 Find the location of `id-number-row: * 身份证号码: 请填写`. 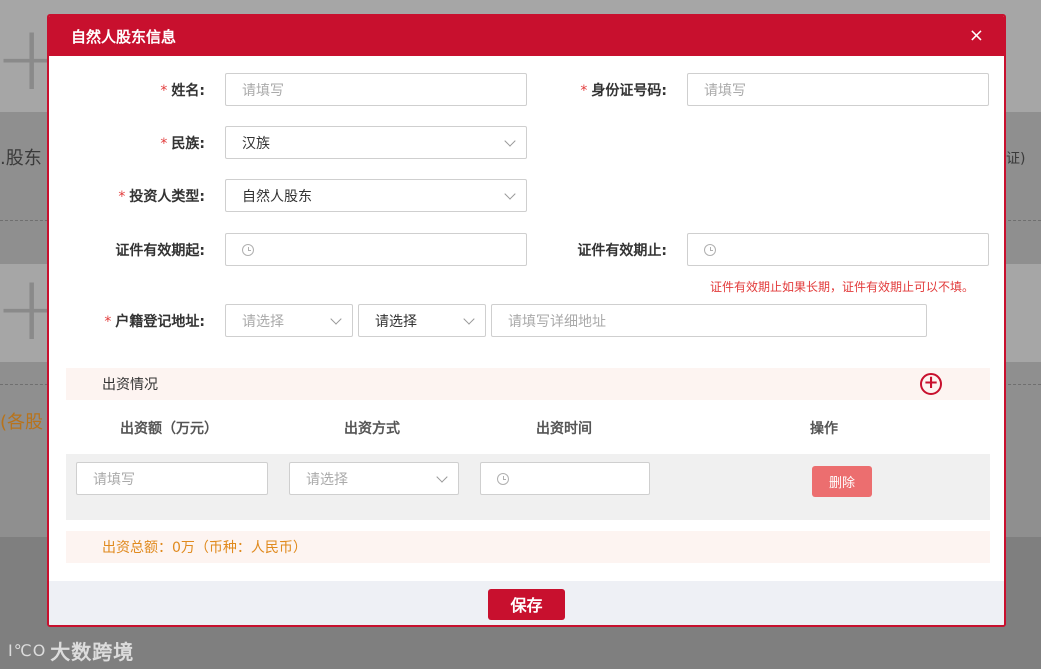

id-number-row: * 身份证号码: 请填写 is located at coordinates (759, 89).